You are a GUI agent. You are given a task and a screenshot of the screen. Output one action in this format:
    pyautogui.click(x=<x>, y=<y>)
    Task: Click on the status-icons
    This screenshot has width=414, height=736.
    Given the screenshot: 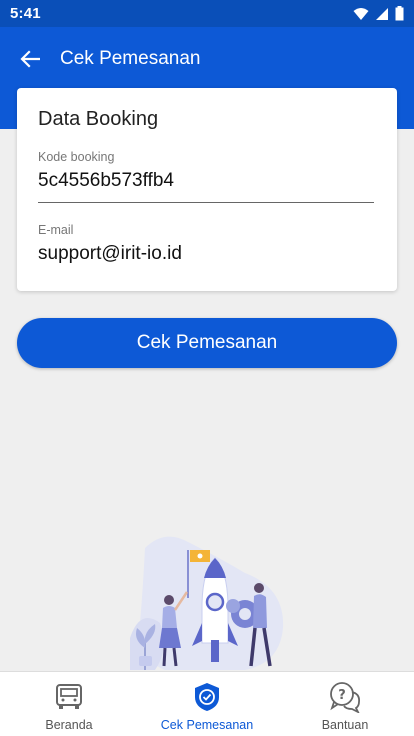 What is the action you would take?
    pyautogui.click(x=378, y=13)
    